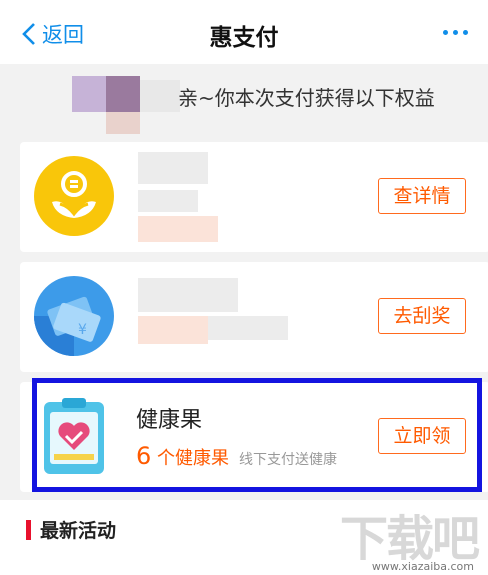 The height and width of the screenshot is (575, 488). What do you see at coordinates (422, 316) in the screenshot?
I see `scratch-prize-button: 去刮奖` at bounding box center [422, 316].